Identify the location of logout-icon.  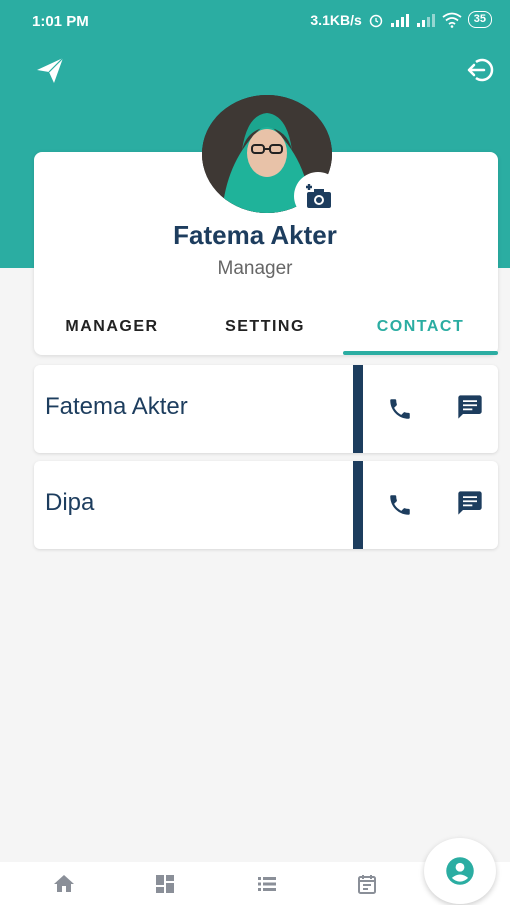
(480, 70).